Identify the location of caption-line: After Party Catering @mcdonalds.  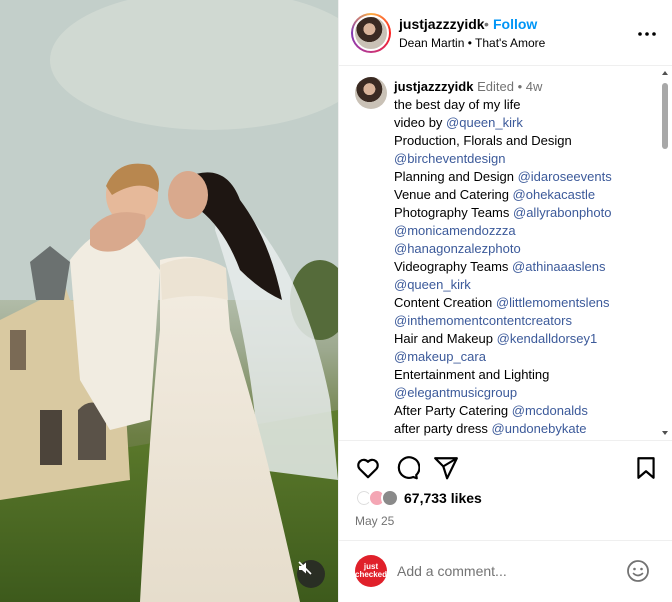
(524, 411).